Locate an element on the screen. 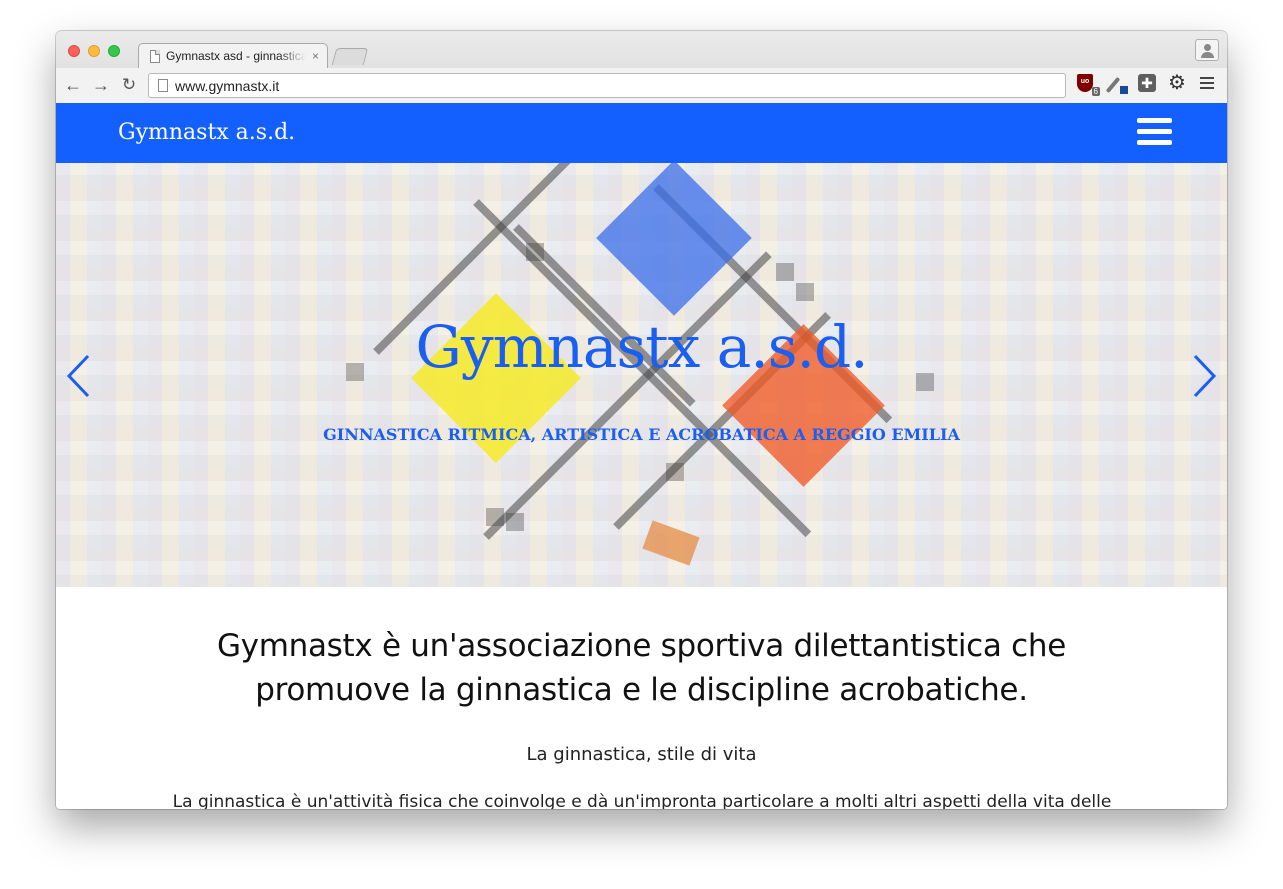  site-navbar: Gymnastx a.s.d. is located at coordinates (641, 133).